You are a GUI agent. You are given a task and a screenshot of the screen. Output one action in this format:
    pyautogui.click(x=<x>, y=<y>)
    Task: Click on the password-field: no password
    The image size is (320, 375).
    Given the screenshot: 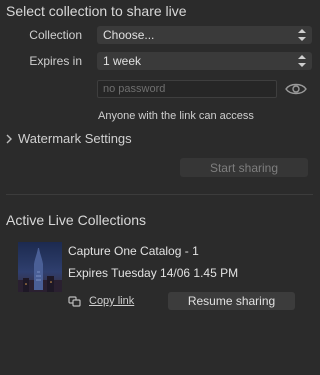 What is the action you would take?
    pyautogui.click(x=187, y=89)
    